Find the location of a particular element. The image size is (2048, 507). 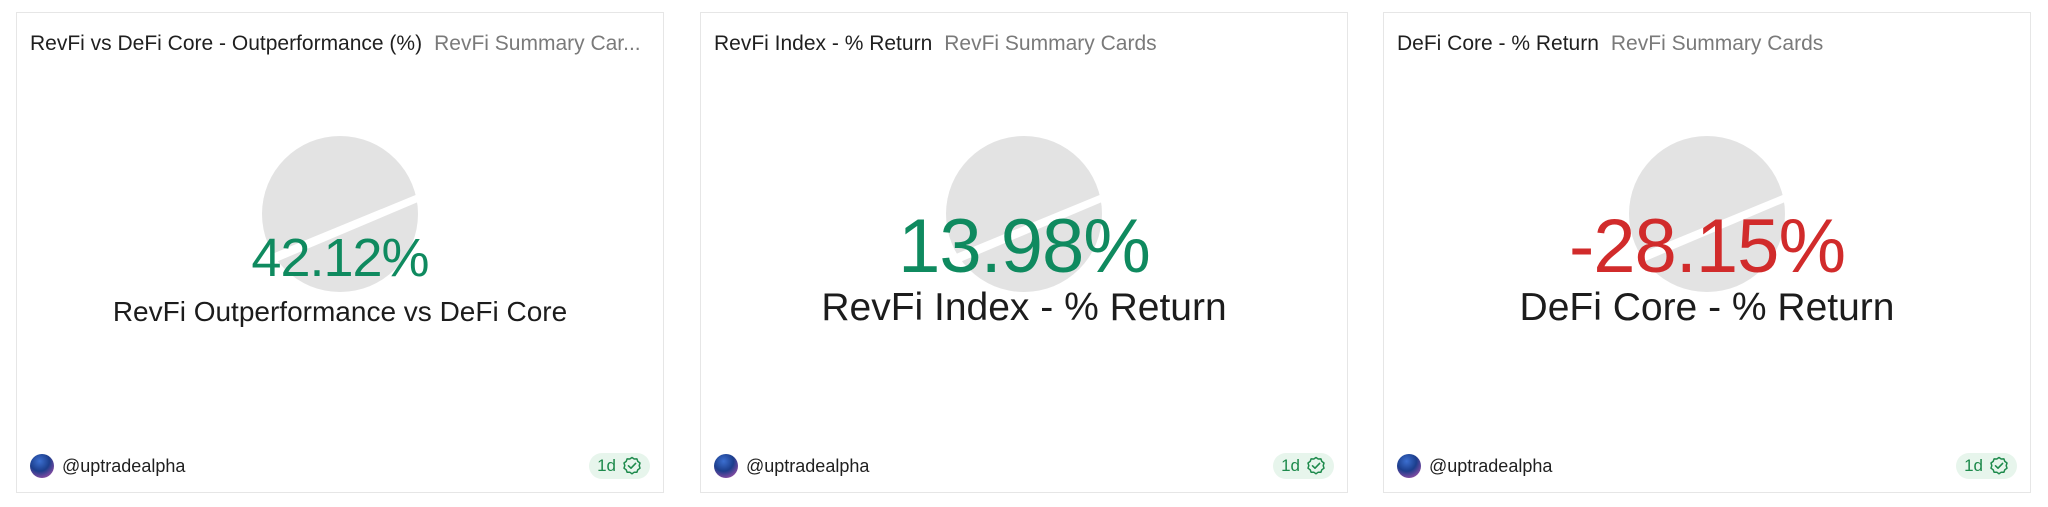

metric-label: RevFi Outperformance vs DeFi Core is located at coordinates (340, 311).